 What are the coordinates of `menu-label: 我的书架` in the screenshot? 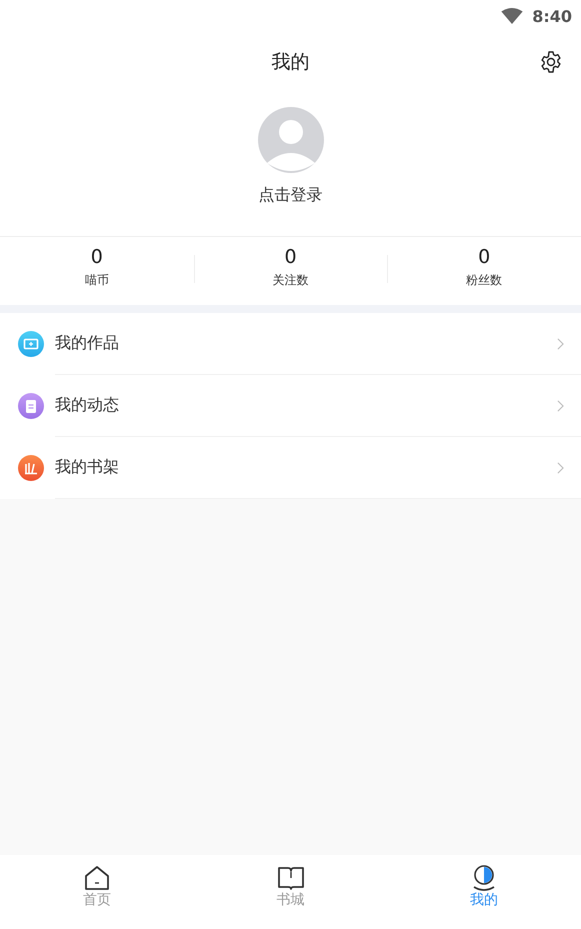 It's located at (87, 467).